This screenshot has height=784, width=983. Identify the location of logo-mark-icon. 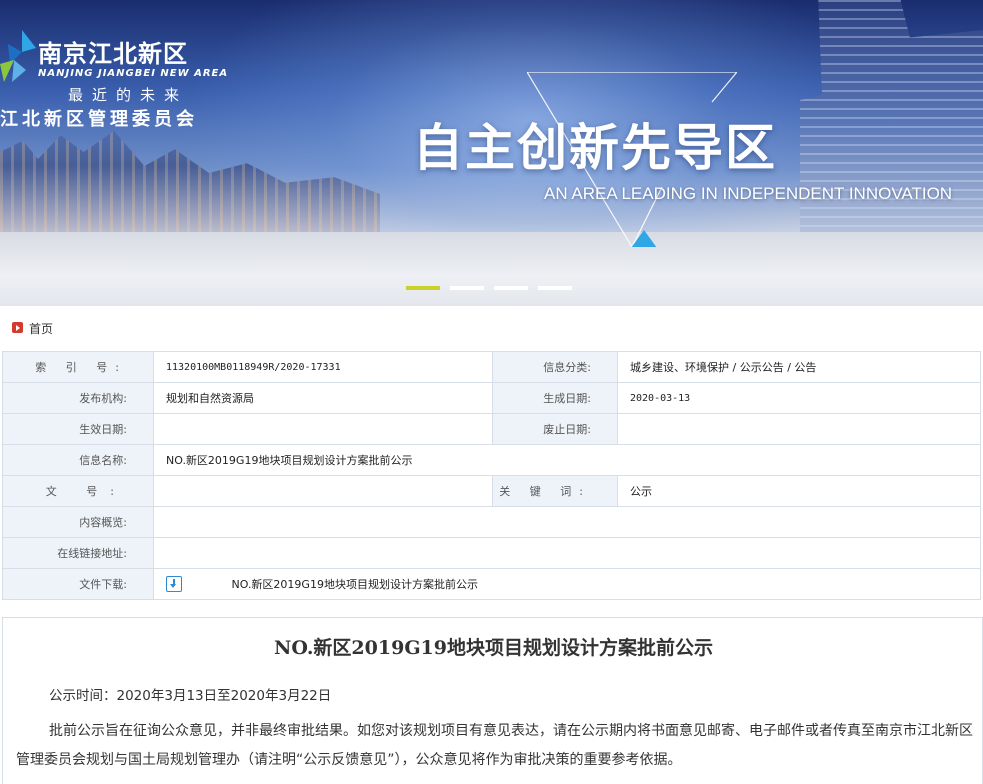
(18, 56).